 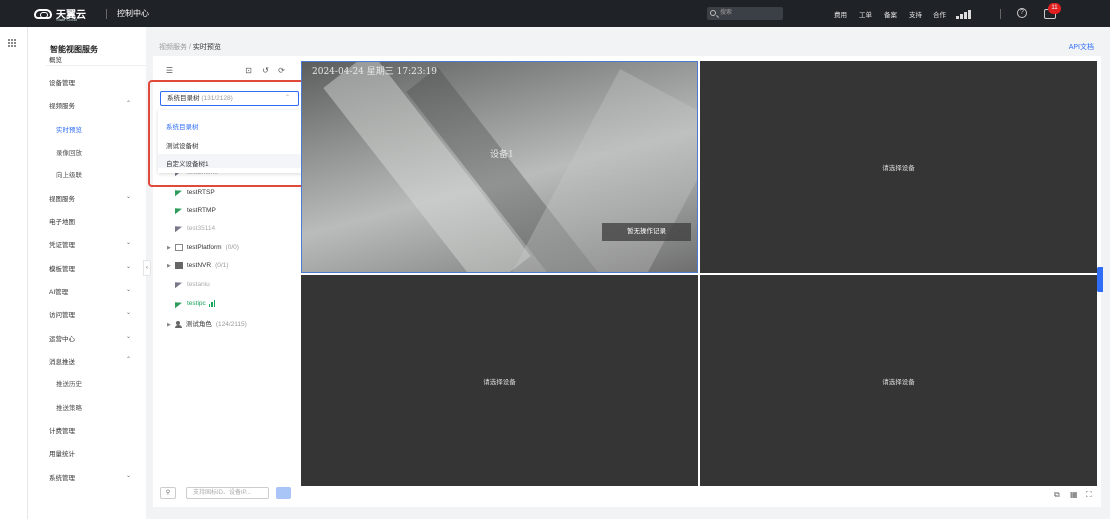 What do you see at coordinates (104, 152) in the screenshot?
I see `sidebar-item: 录像回放` at bounding box center [104, 152].